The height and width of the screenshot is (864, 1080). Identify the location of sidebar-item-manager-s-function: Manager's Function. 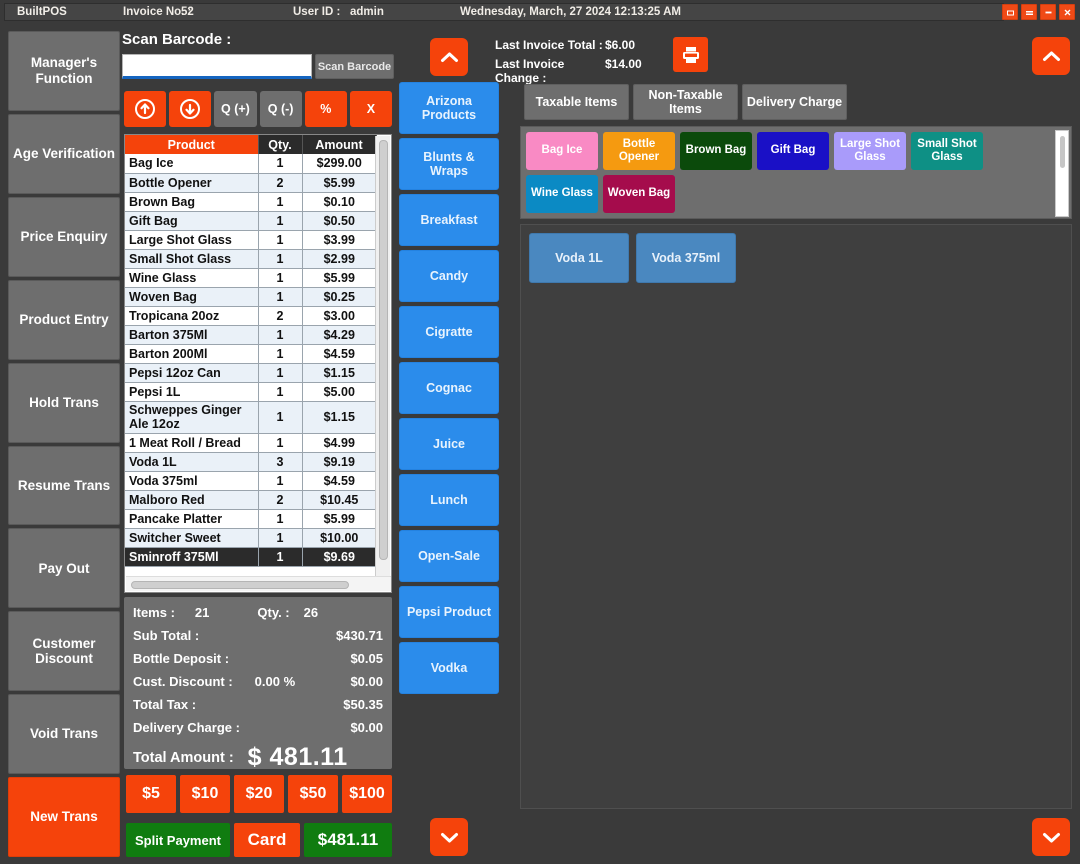
(64, 71).